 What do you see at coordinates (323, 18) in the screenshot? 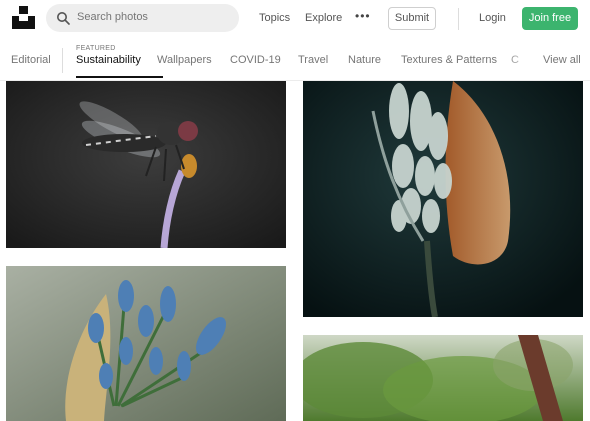
I see `nav-explore-link: Explore` at bounding box center [323, 18].